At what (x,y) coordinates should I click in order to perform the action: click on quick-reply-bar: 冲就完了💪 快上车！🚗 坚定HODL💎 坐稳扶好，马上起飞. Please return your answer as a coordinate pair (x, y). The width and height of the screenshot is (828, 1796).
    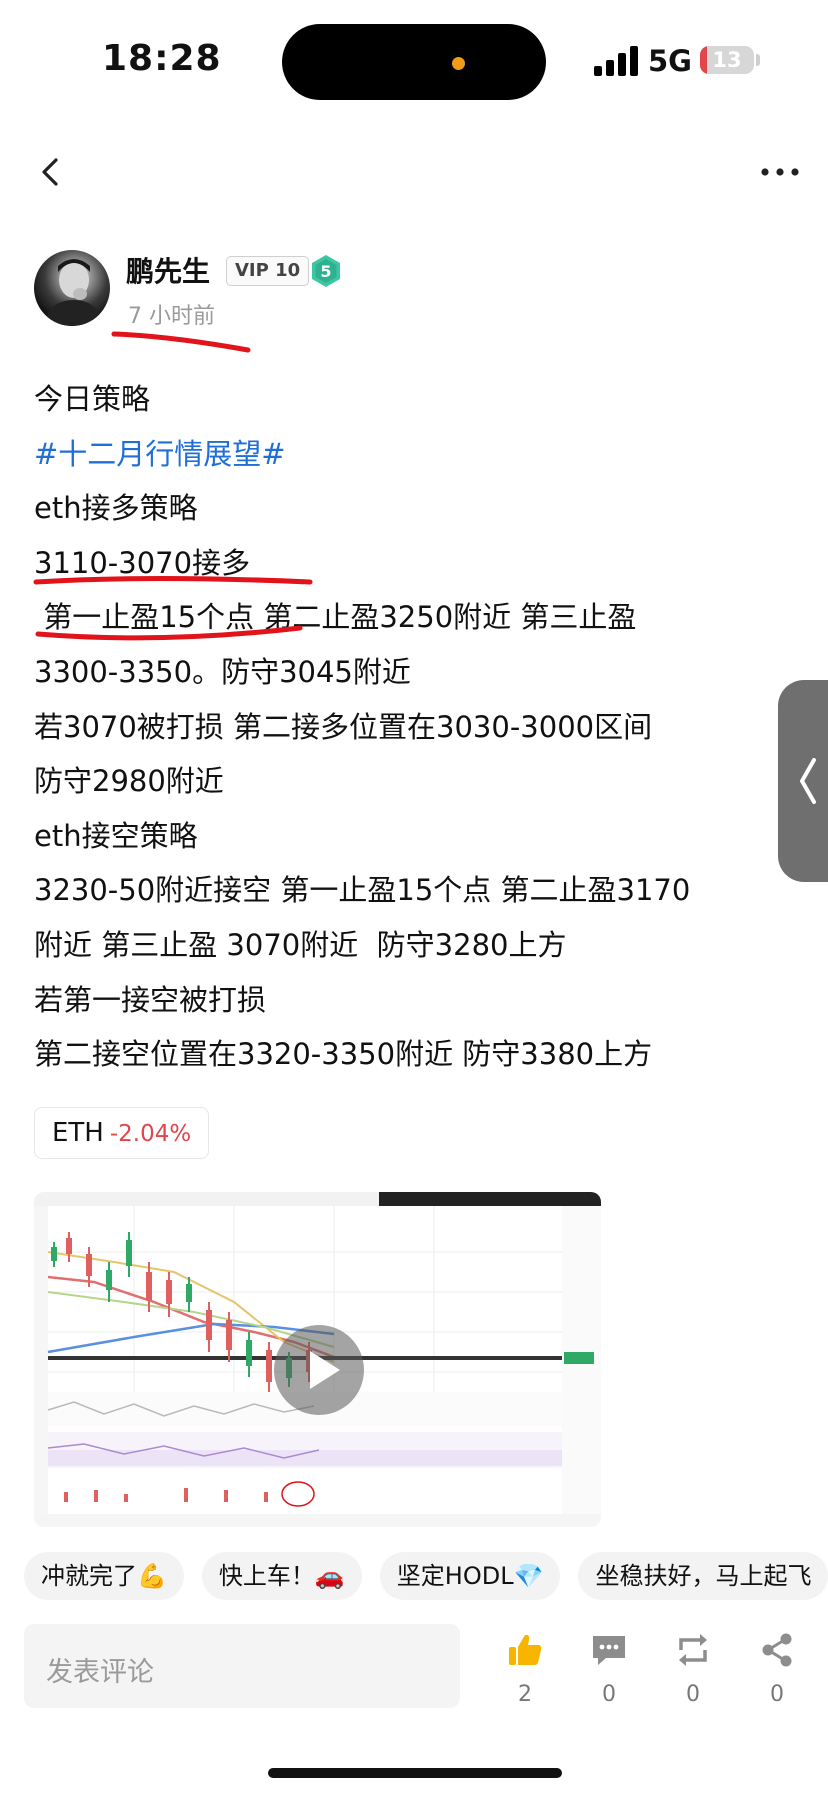
    Looking at the image, I should click on (426, 1576).